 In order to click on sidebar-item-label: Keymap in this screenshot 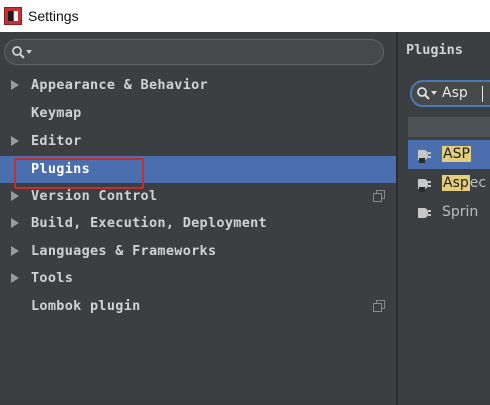, I will do `click(56, 113)`.